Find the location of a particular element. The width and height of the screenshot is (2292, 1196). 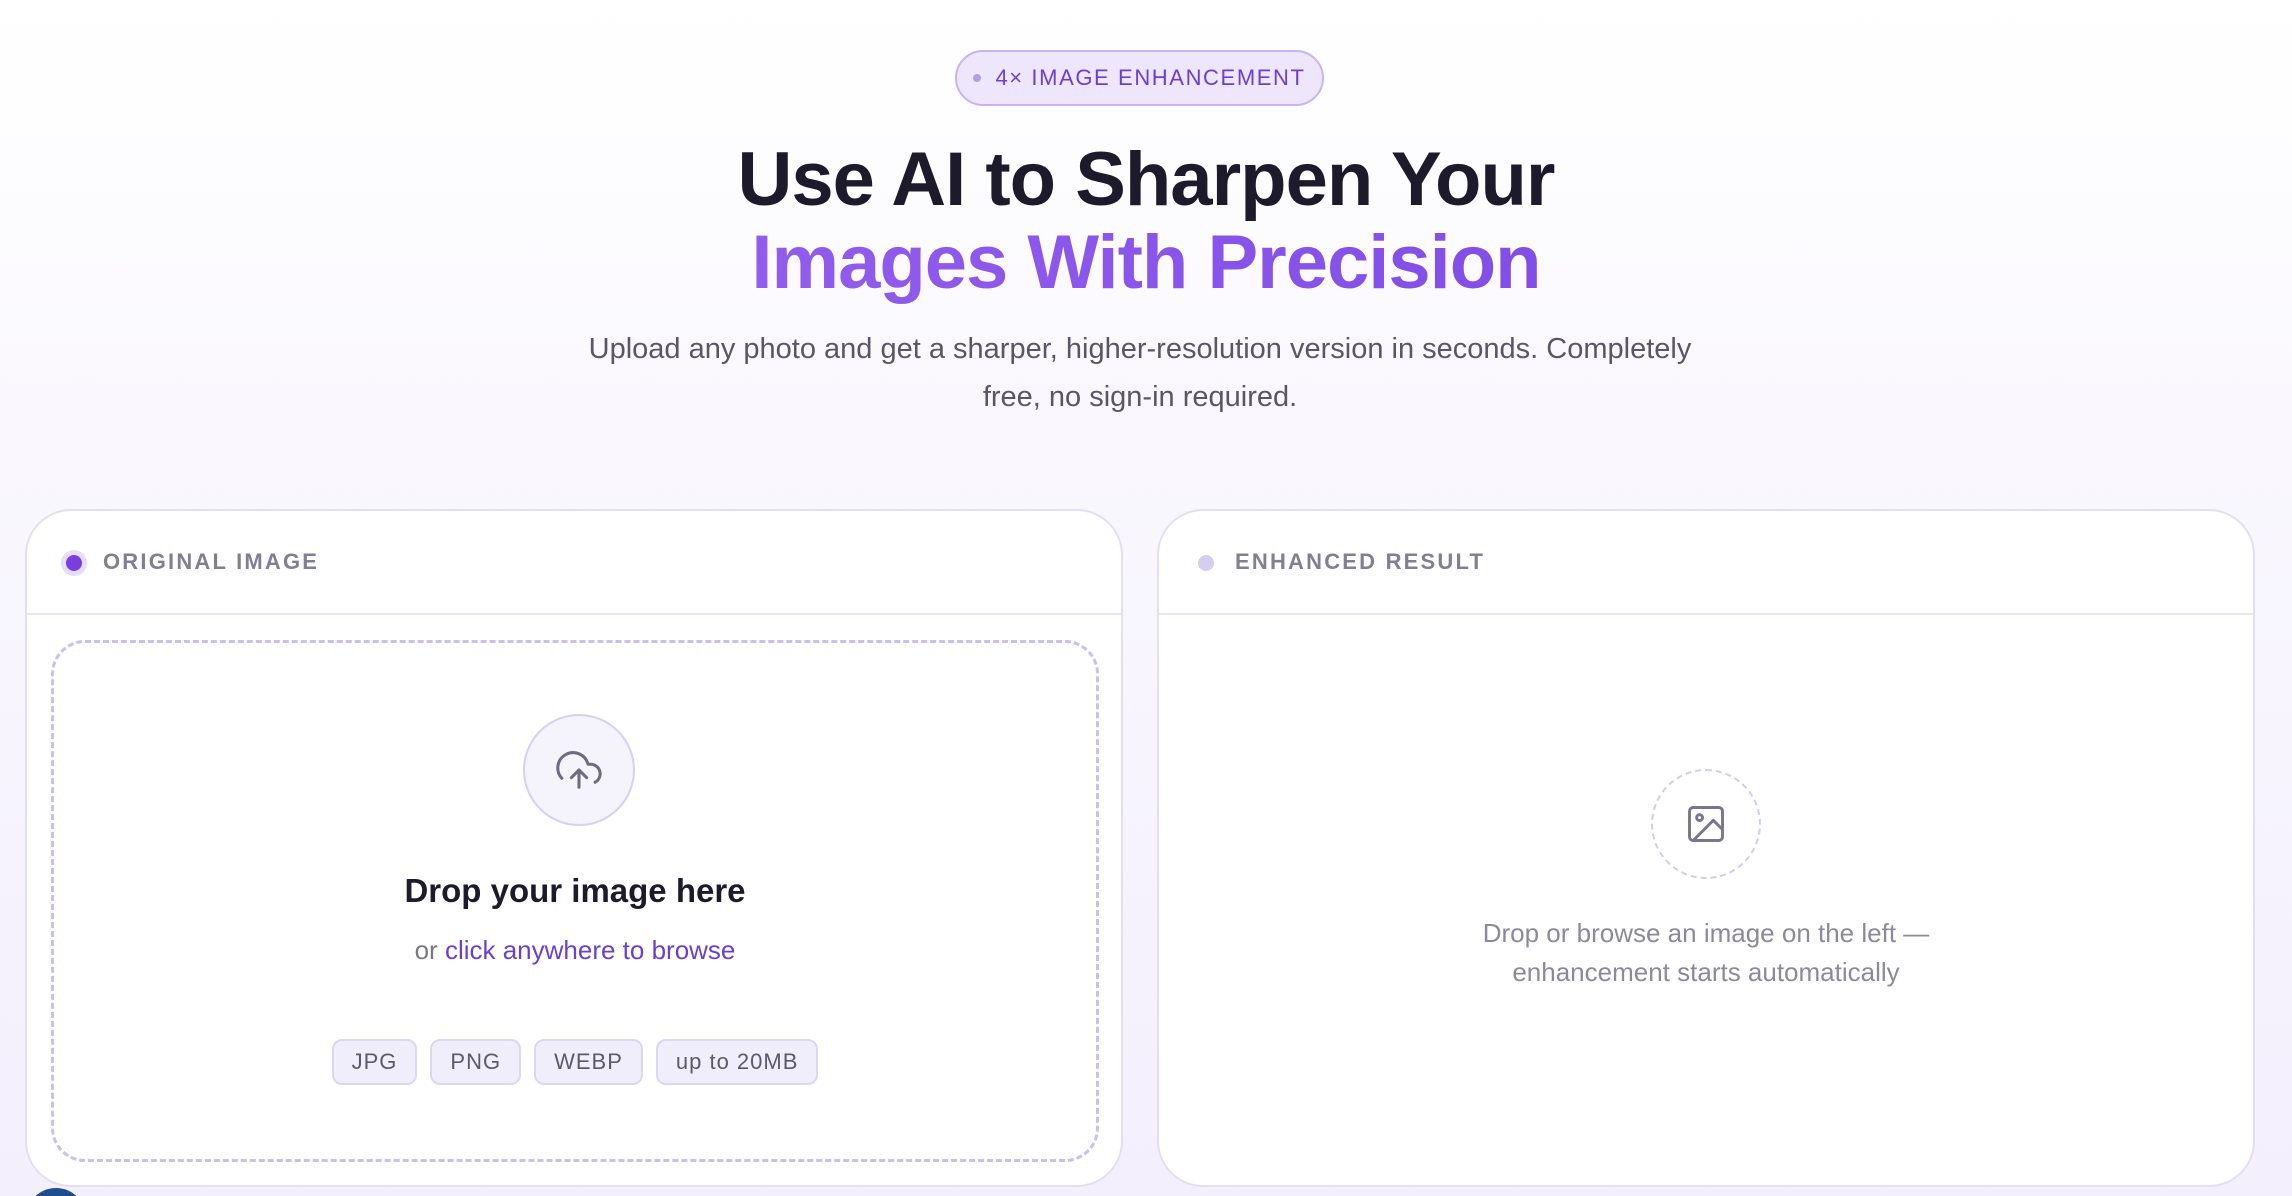

format-chips: JPG PNG WEBP up to 20MB is located at coordinates (575, 1062).